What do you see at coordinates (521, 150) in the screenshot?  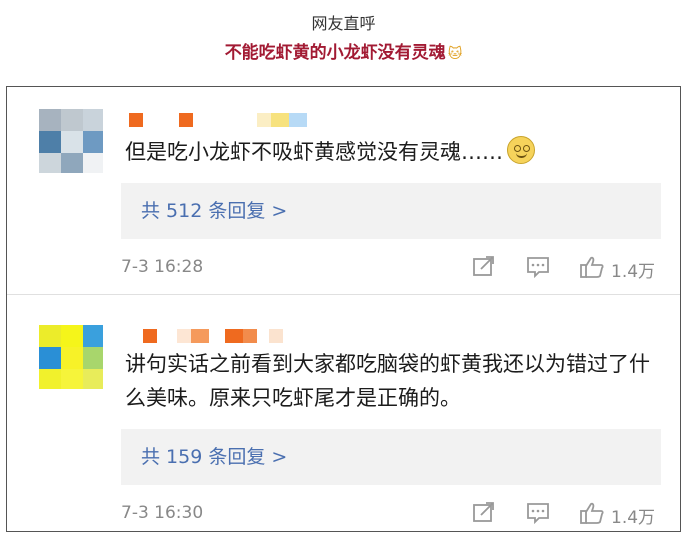 I see `smiling-face-emoji-icon` at bounding box center [521, 150].